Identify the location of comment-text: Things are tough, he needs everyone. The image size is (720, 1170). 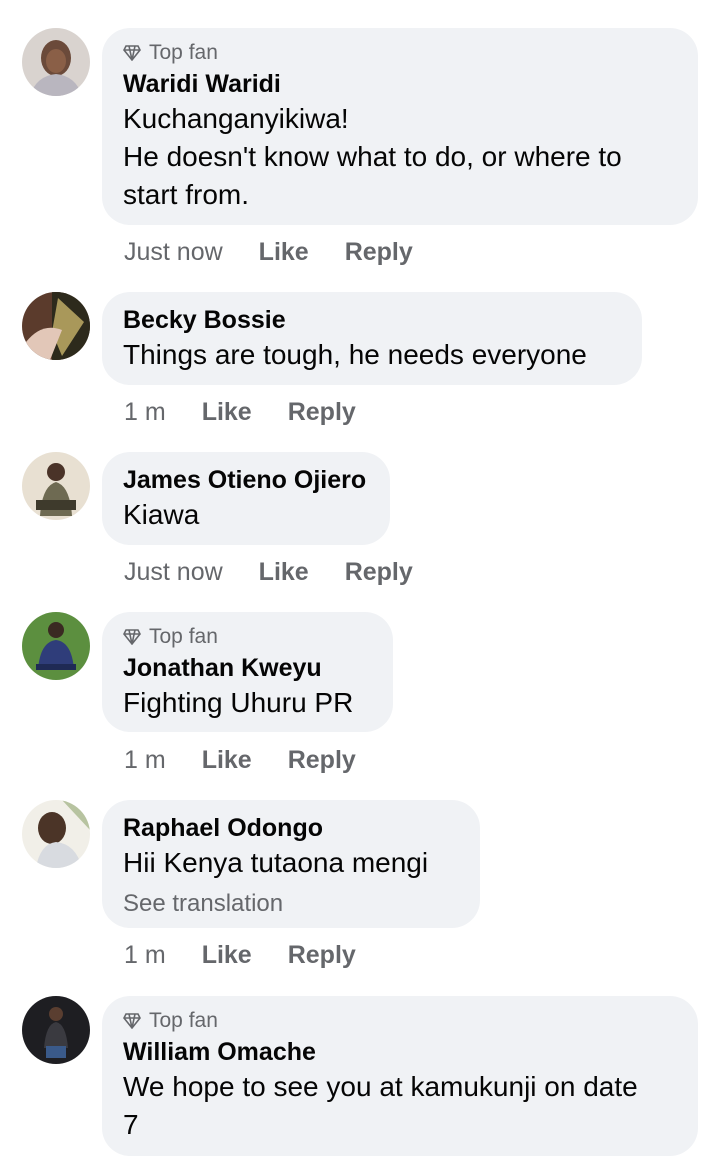
(355, 354).